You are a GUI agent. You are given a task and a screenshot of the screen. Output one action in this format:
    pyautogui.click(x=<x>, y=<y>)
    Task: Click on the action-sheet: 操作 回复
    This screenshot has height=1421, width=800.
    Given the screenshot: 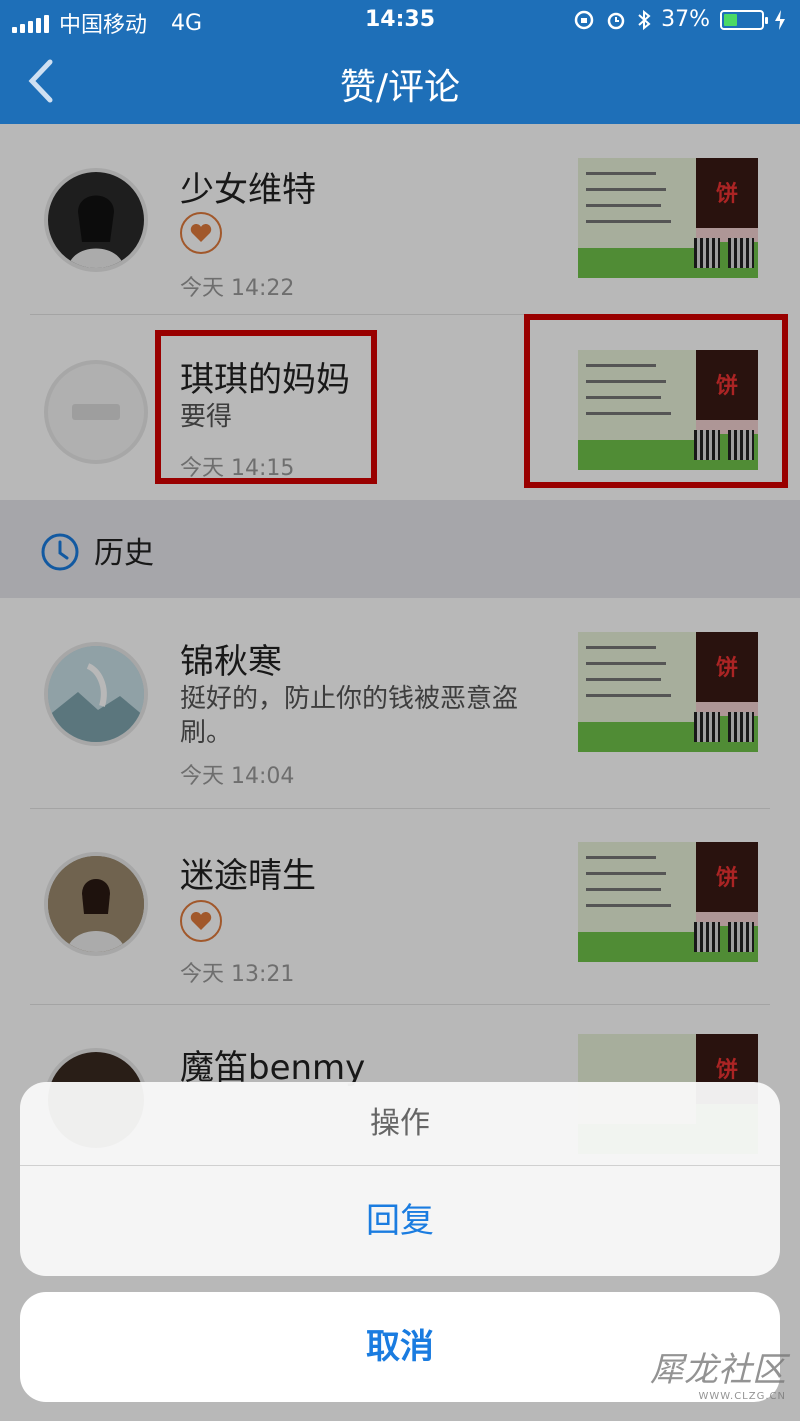 What is the action you would take?
    pyautogui.click(x=400, y=1179)
    